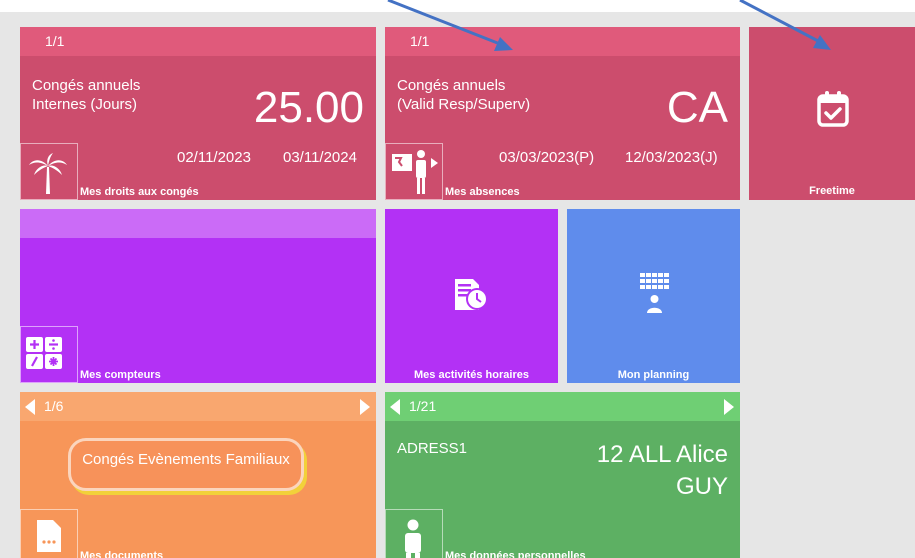  What do you see at coordinates (120, 375) in the screenshot?
I see `tile-name: Mes compteurs` at bounding box center [120, 375].